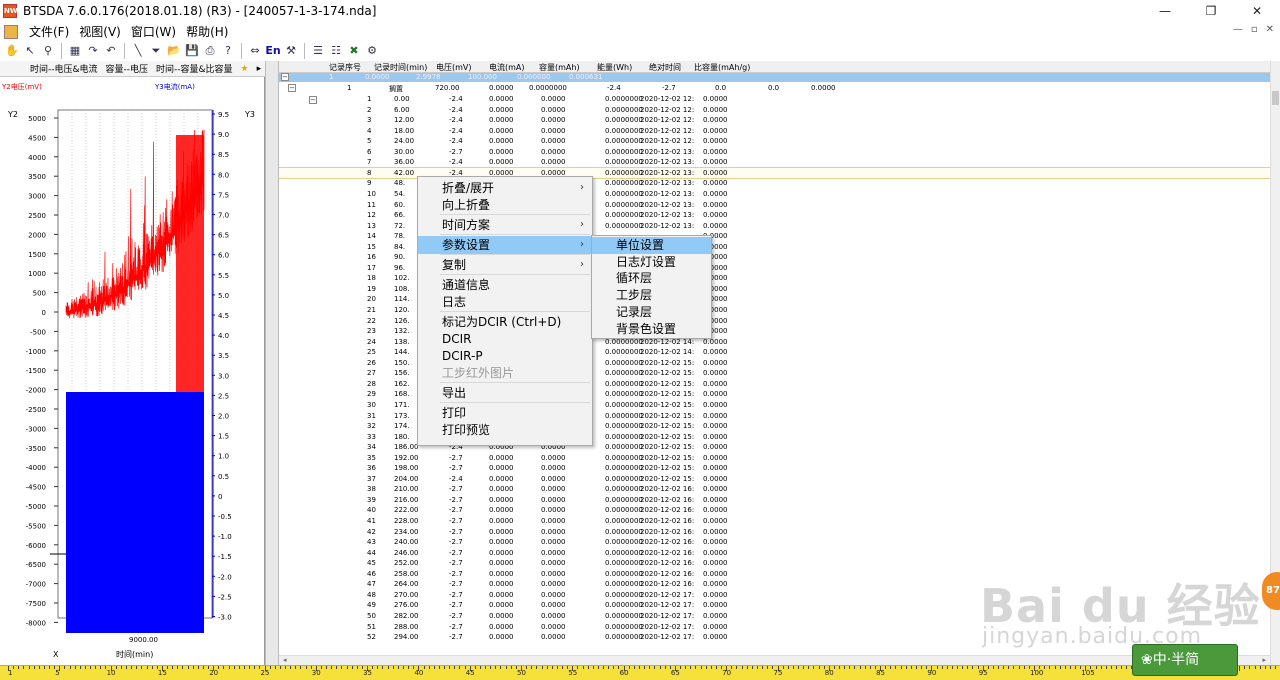 This screenshot has width=1280, height=680. What do you see at coordinates (291, 51) in the screenshot?
I see `tools-icon: ⚒` at bounding box center [291, 51].